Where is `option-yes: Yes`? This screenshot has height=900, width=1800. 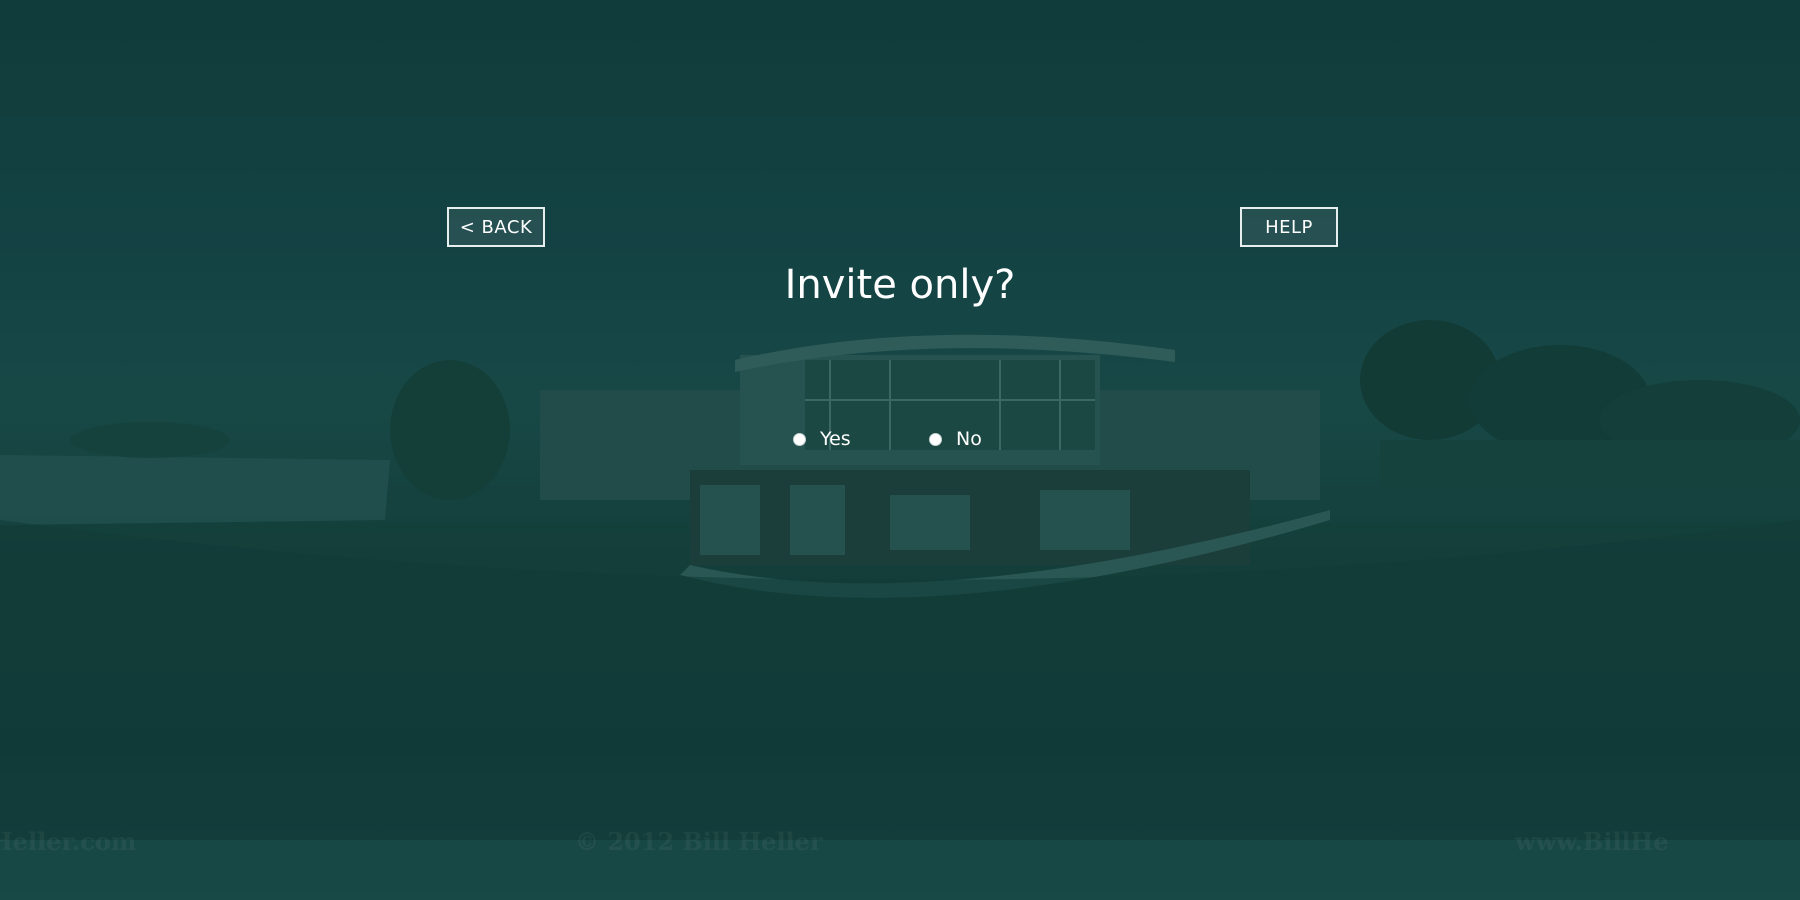
option-yes: Yes is located at coordinates (861, 439).